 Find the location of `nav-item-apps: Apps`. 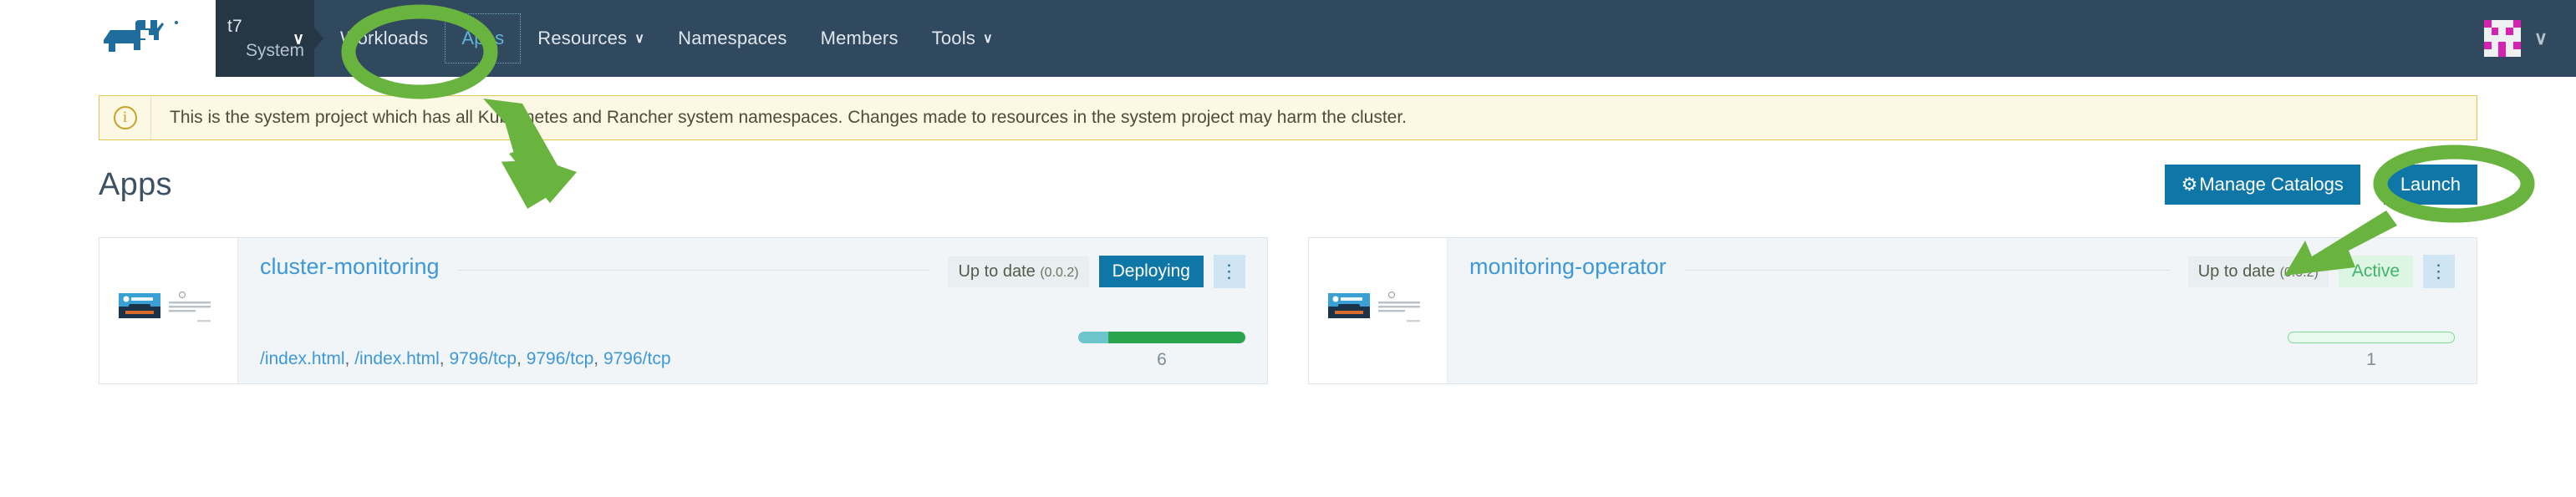

nav-item-apps: Apps is located at coordinates (483, 38).